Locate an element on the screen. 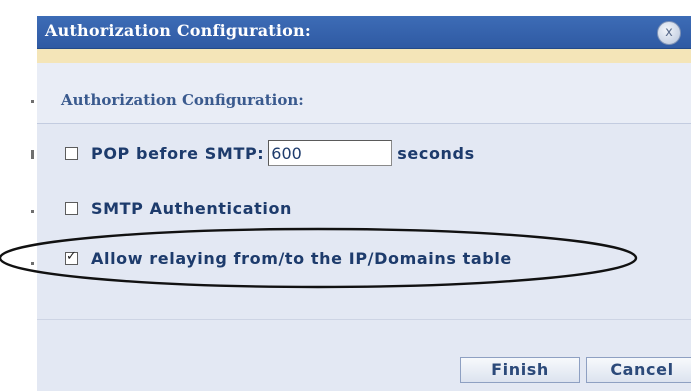  smtp-authentication-checkbox is located at coordinates (71, 208).